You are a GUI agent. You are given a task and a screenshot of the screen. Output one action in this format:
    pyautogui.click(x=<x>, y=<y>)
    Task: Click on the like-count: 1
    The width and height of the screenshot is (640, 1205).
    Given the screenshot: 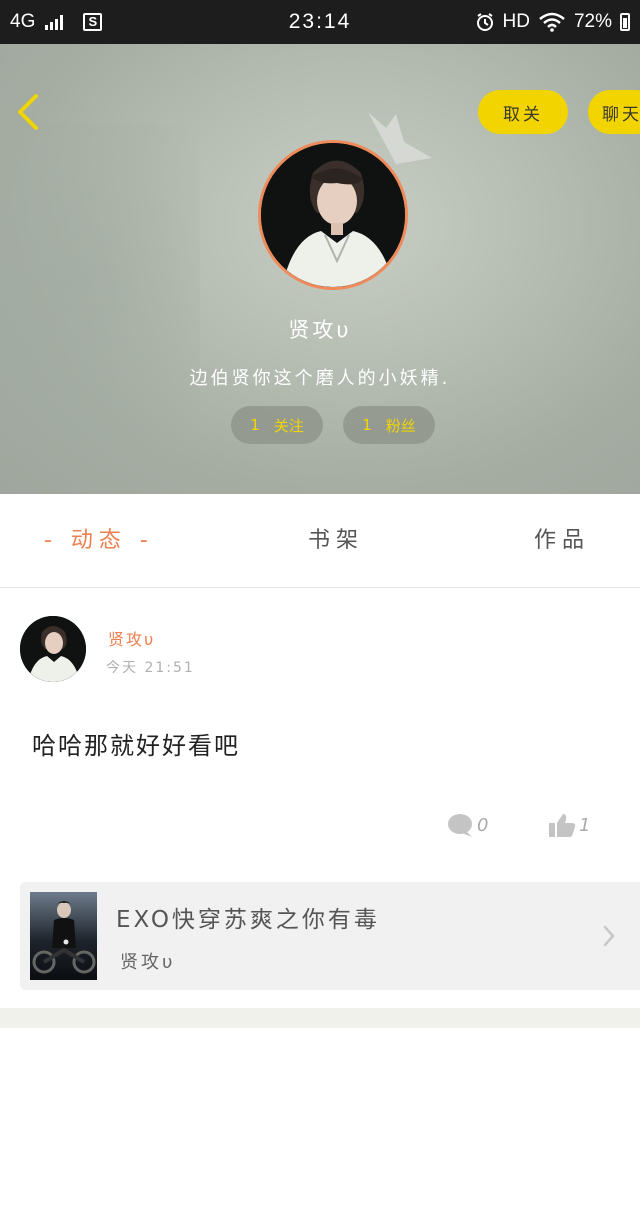 What is the action you would take?
    pyautogui.click(x=585, y=825)
    